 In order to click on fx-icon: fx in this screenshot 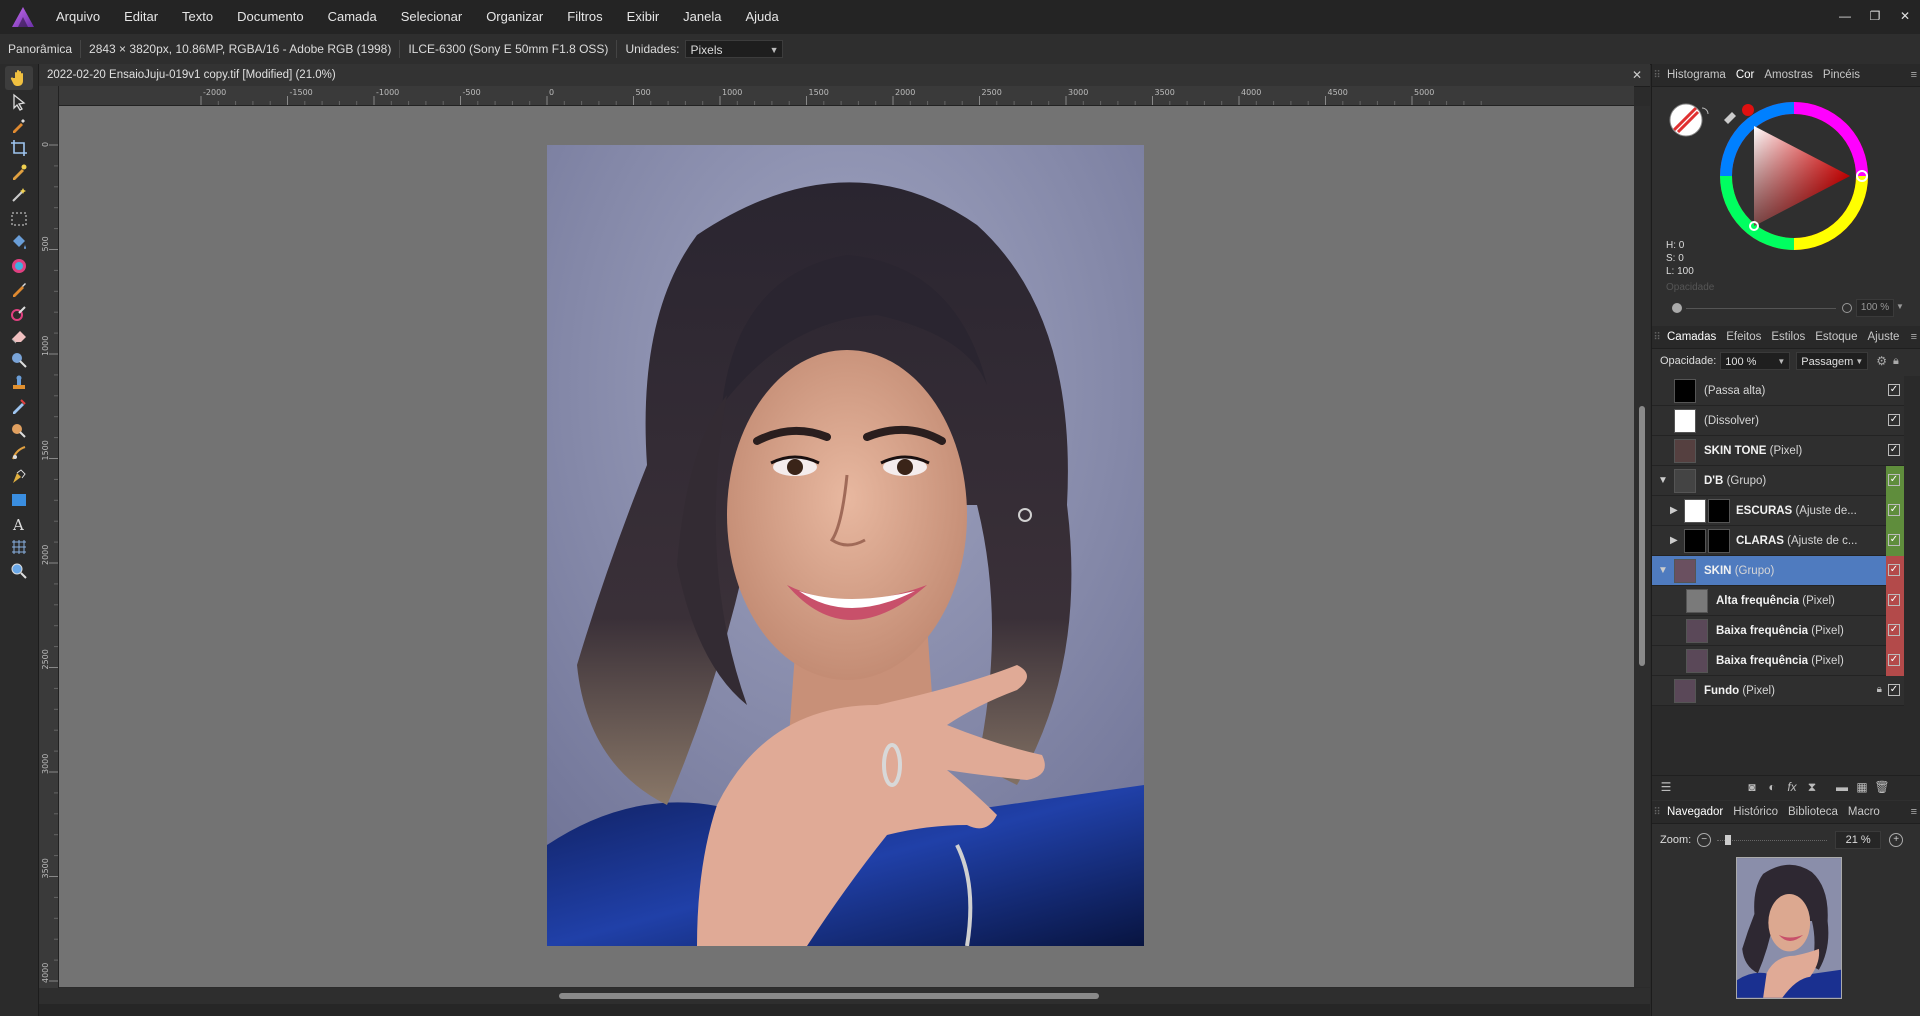, I will do `click(1792, 787)`.